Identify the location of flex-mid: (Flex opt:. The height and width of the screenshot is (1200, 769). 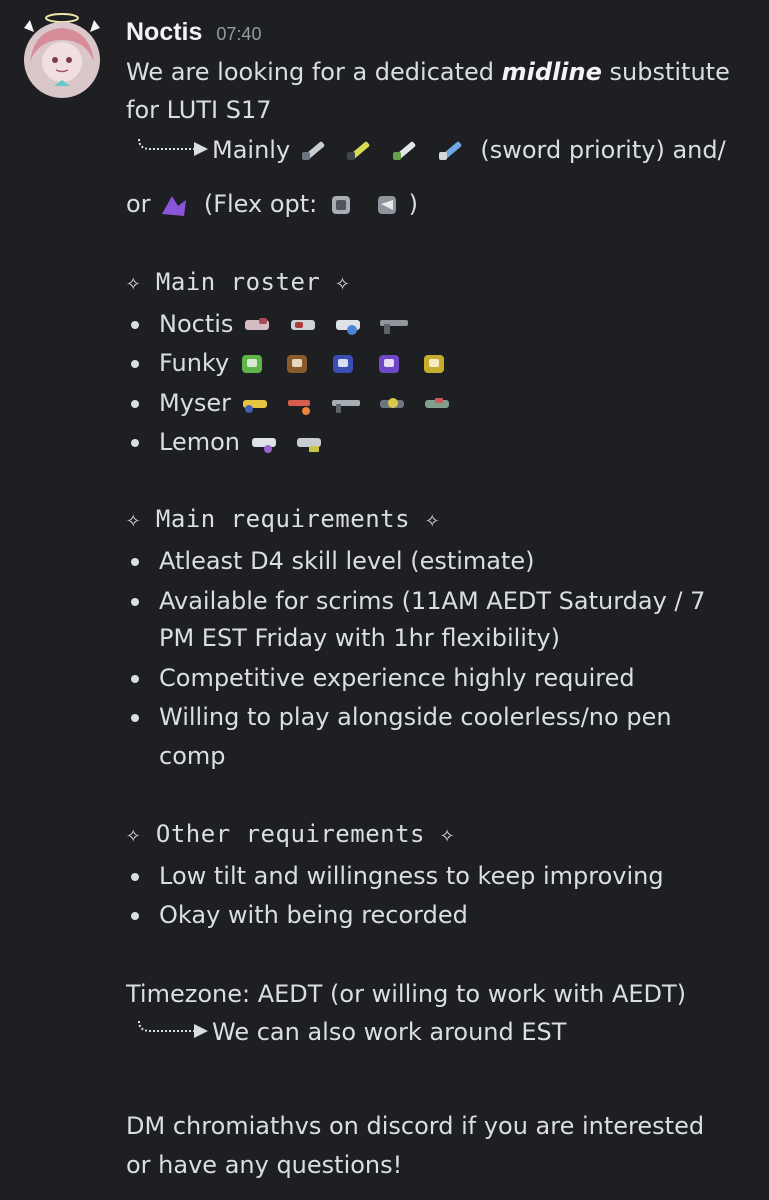
(260, 204).